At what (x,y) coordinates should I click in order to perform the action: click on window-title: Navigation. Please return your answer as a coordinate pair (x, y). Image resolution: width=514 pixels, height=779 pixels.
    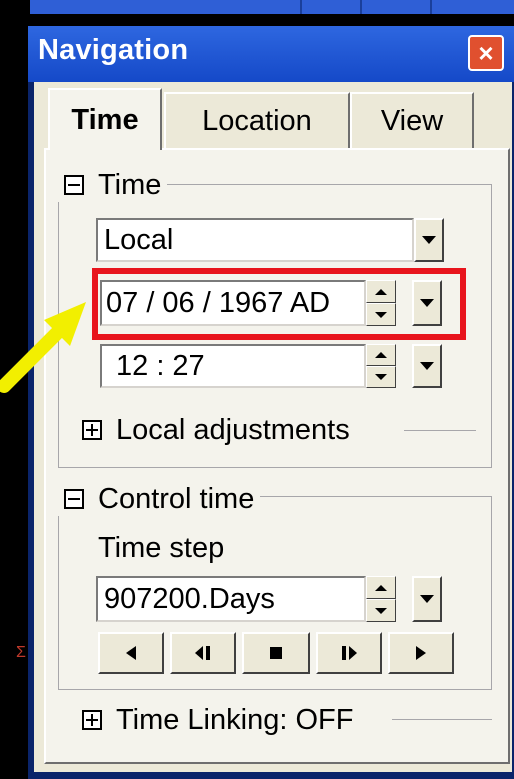
    Looking at the image, I should click on (113, 50).